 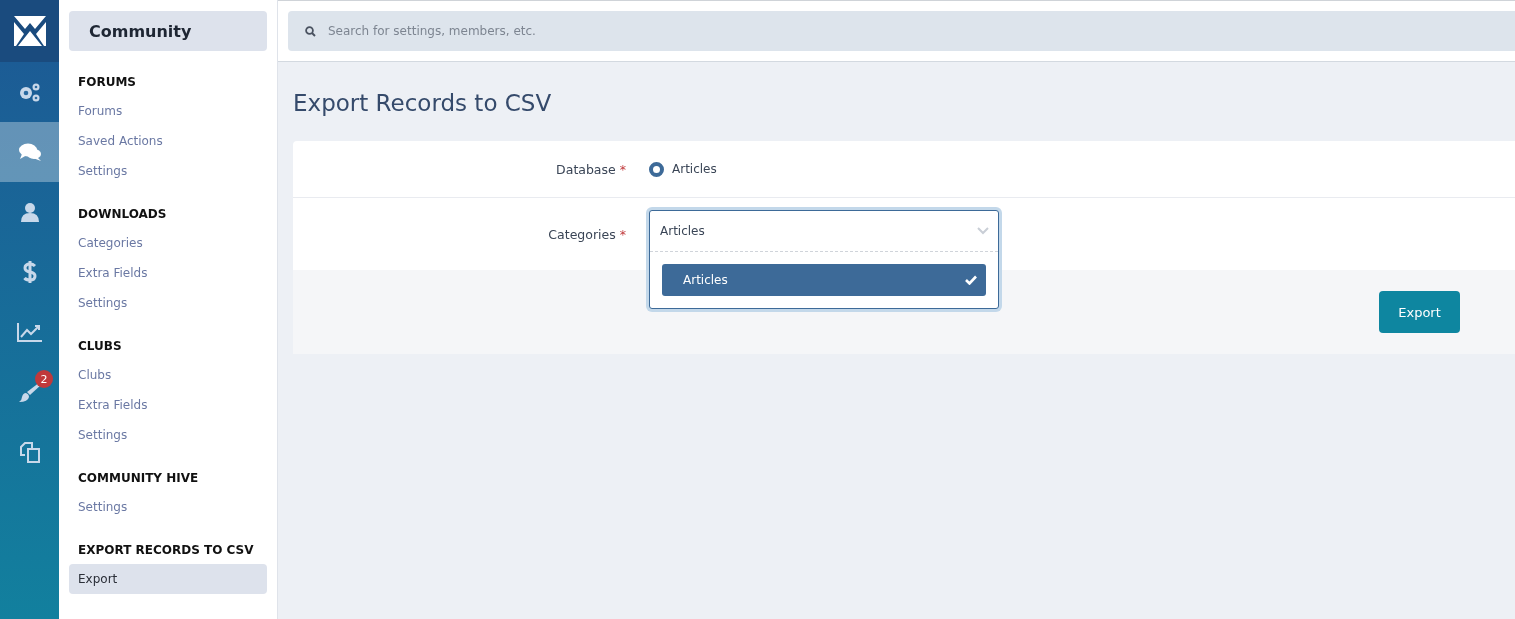 I want to click on nav-rail-item: 2, so click(x=29, y=392).